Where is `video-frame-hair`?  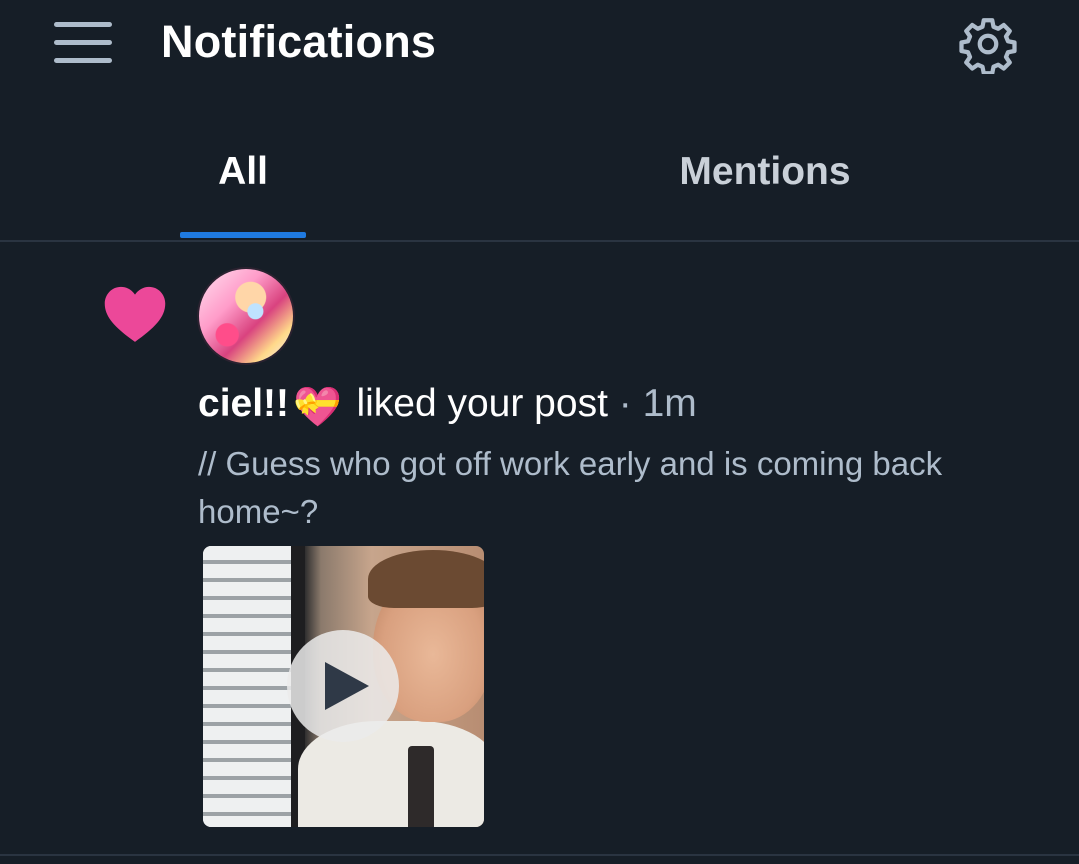 video-frame-hair is located at coordinates (426, 579).